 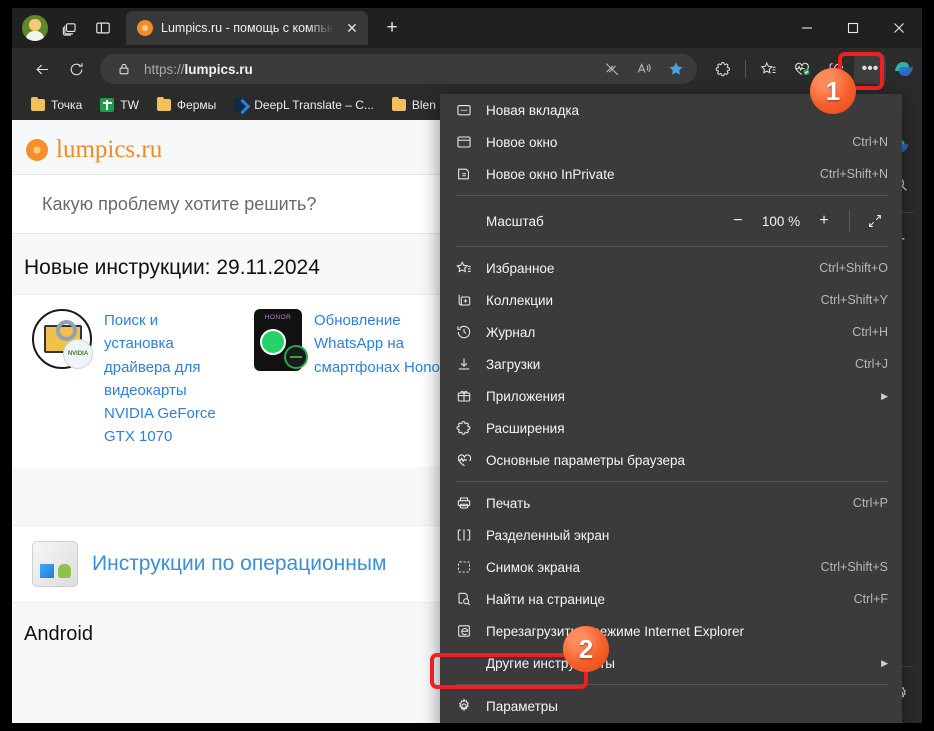 I want to click on menu-item-label: Основные параметры браузера, so click(x=586, y=460).